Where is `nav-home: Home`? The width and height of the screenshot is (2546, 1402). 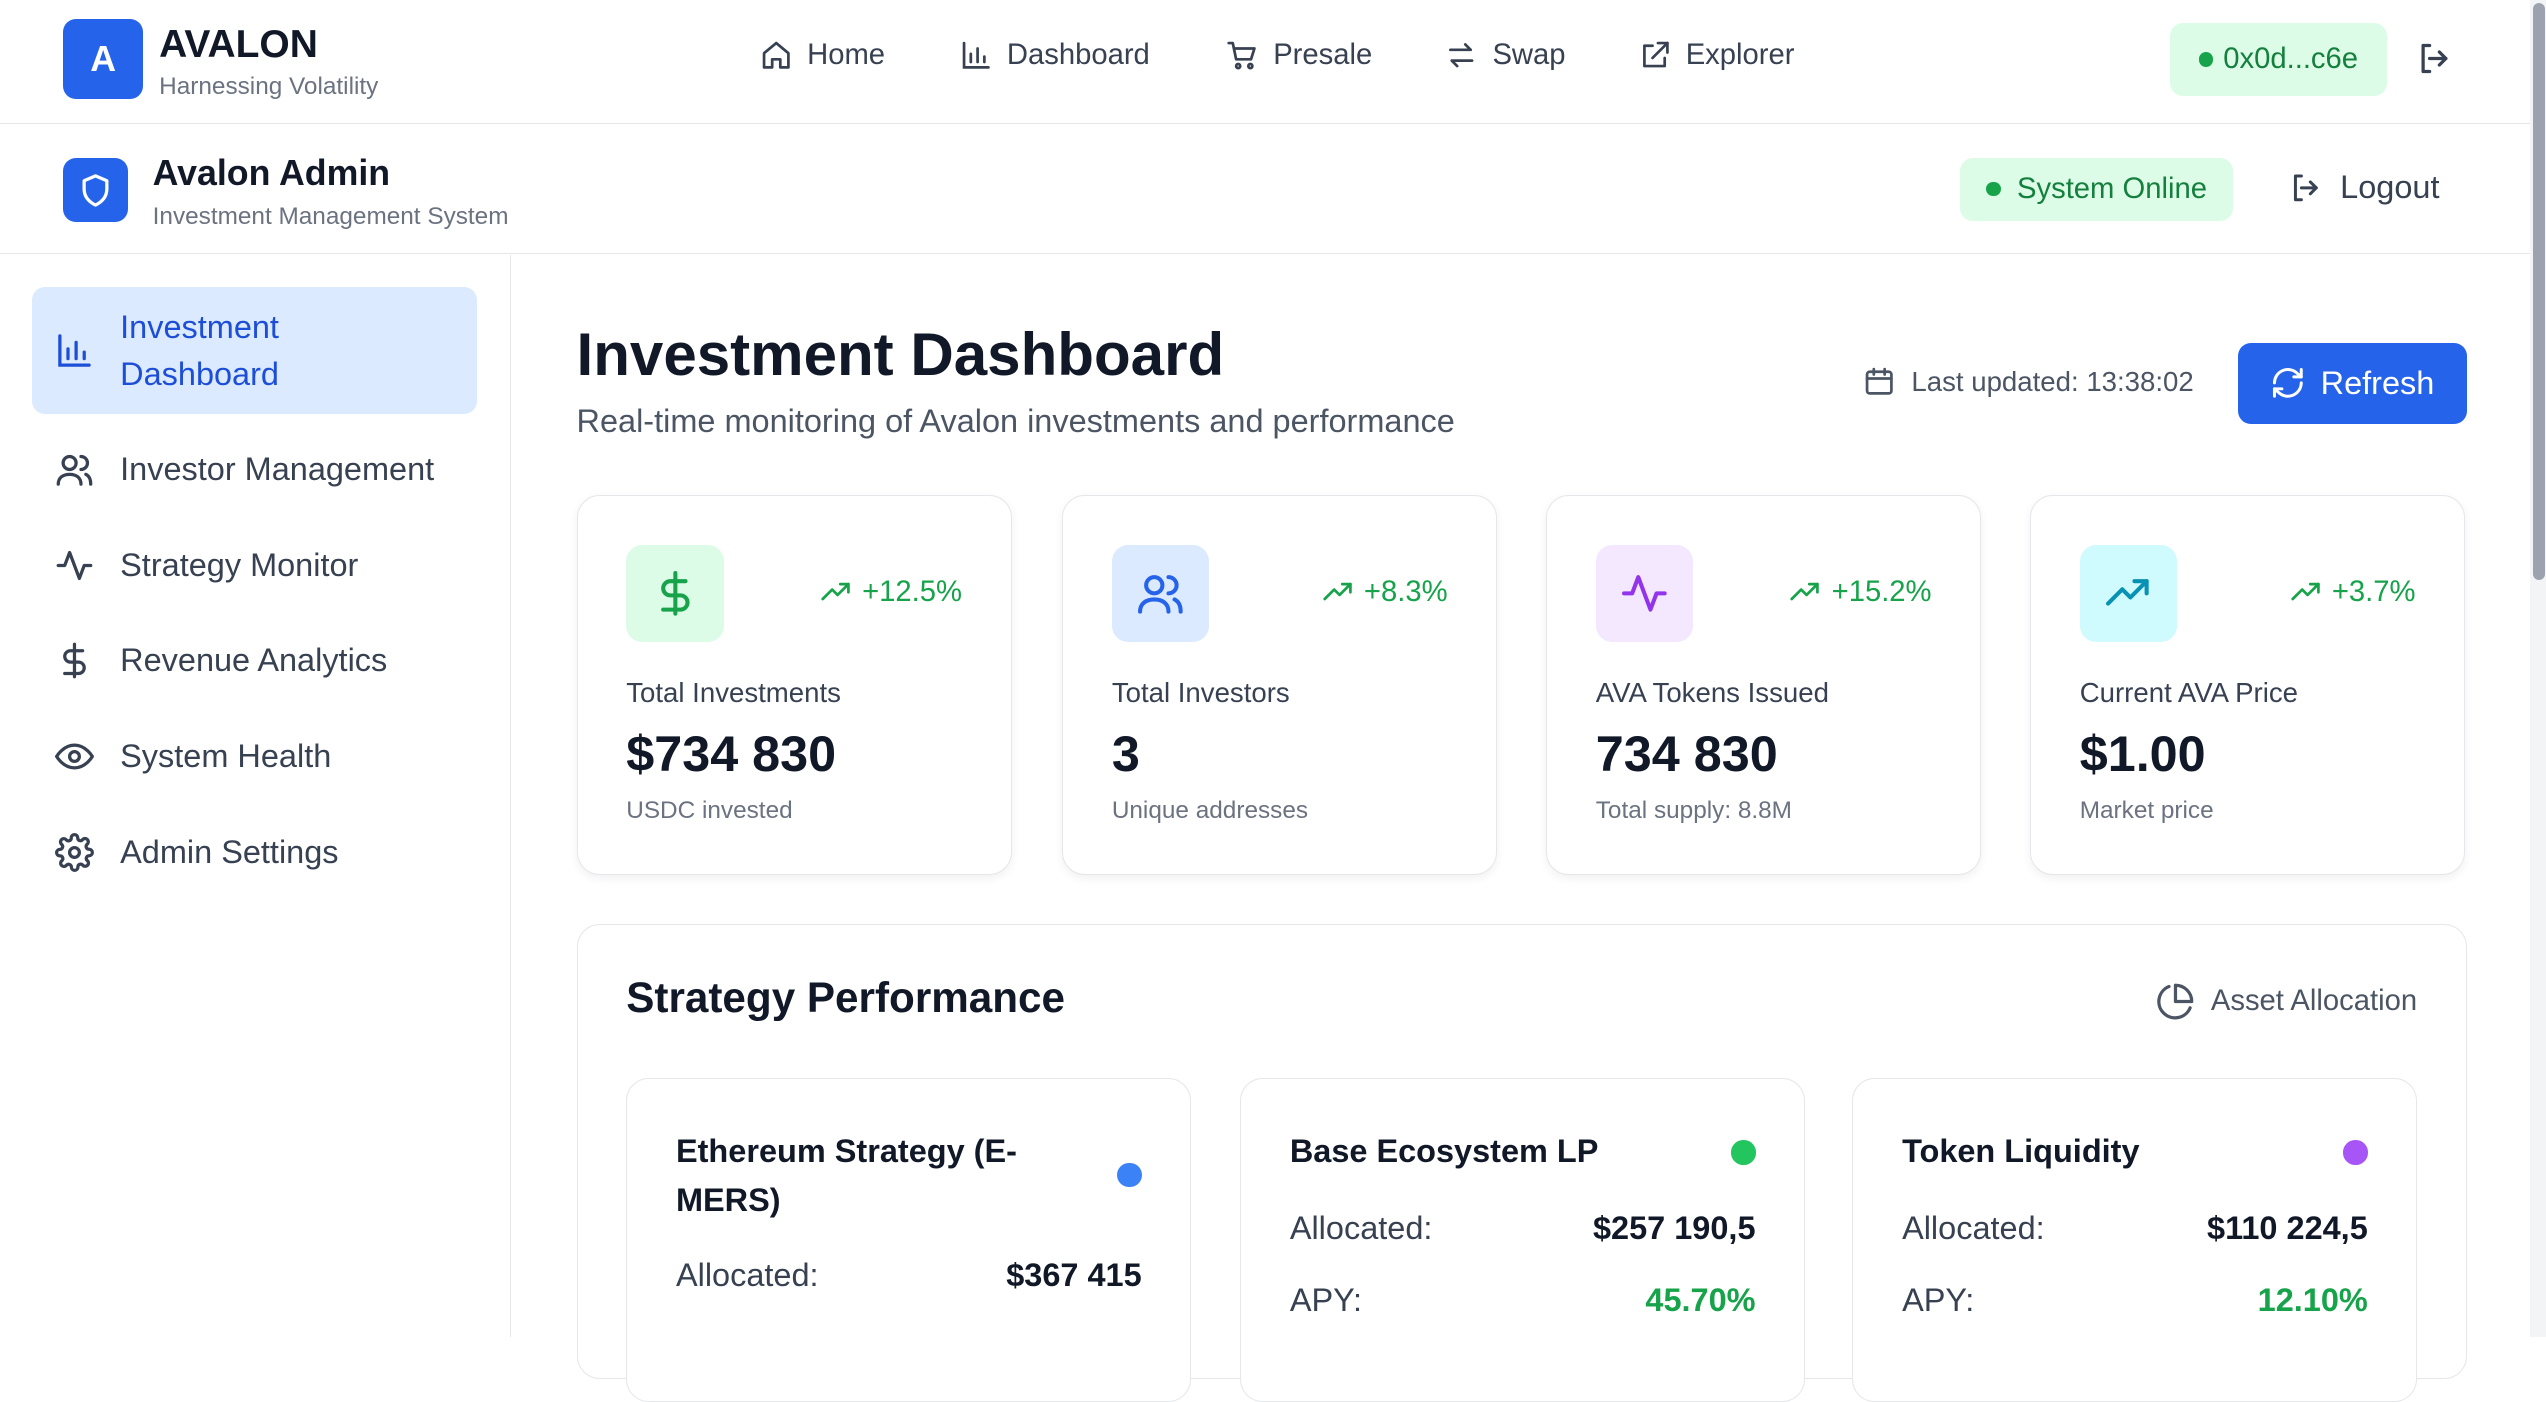 nav-home: Home is located at coordinates (822, 55).